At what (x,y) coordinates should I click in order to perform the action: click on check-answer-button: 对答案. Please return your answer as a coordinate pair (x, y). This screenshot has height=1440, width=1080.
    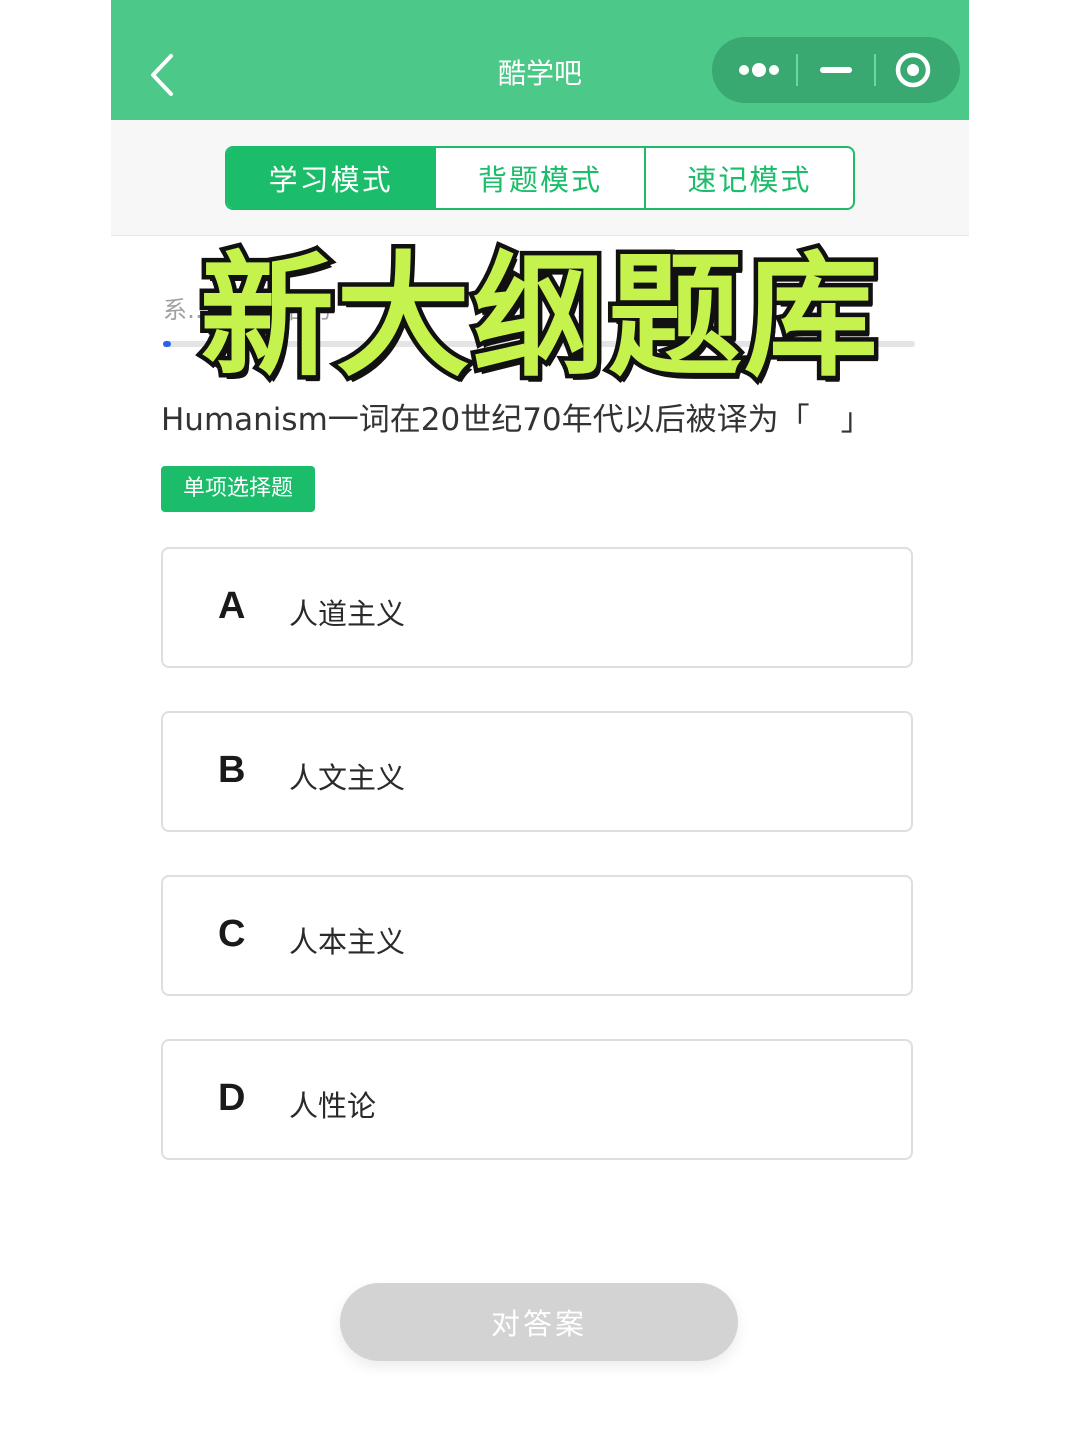
    Looking at the image, I should click on (539, 1322).